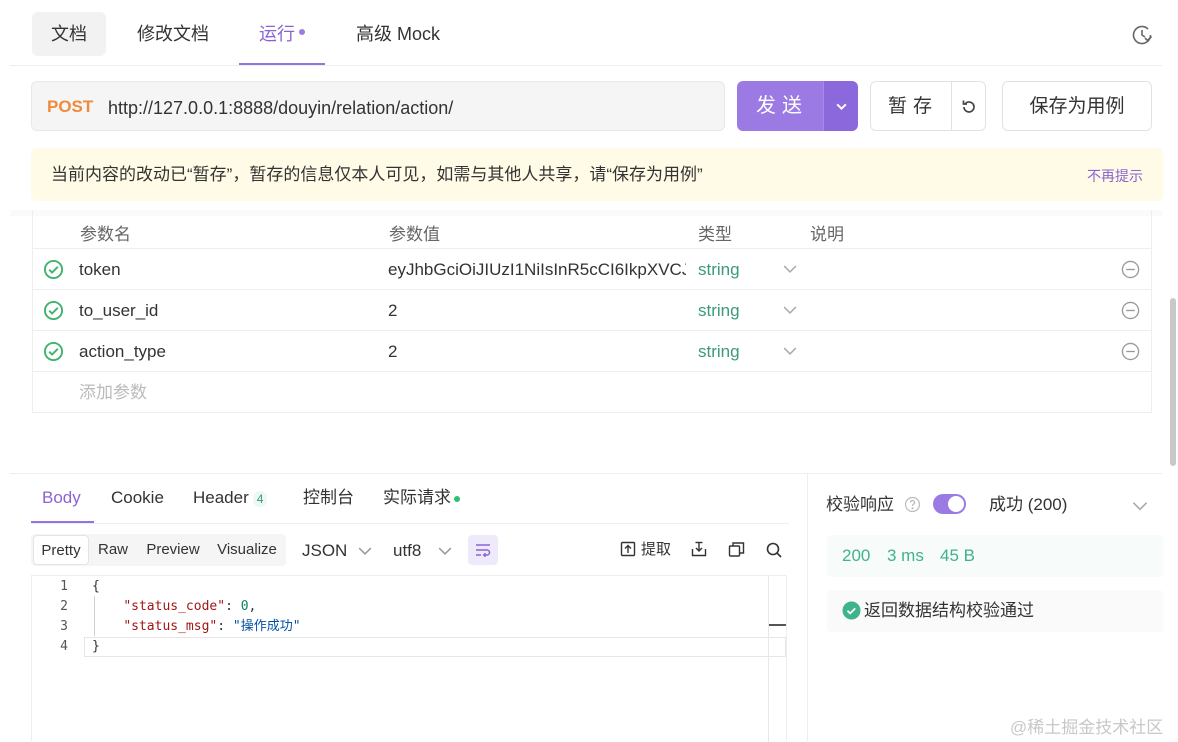 The height and width of the screenshot is (742, 1178). What do you see at coordinates (244, 606) in the screenshot?
I see `json-number: 0` at bounding box center [244, 606].